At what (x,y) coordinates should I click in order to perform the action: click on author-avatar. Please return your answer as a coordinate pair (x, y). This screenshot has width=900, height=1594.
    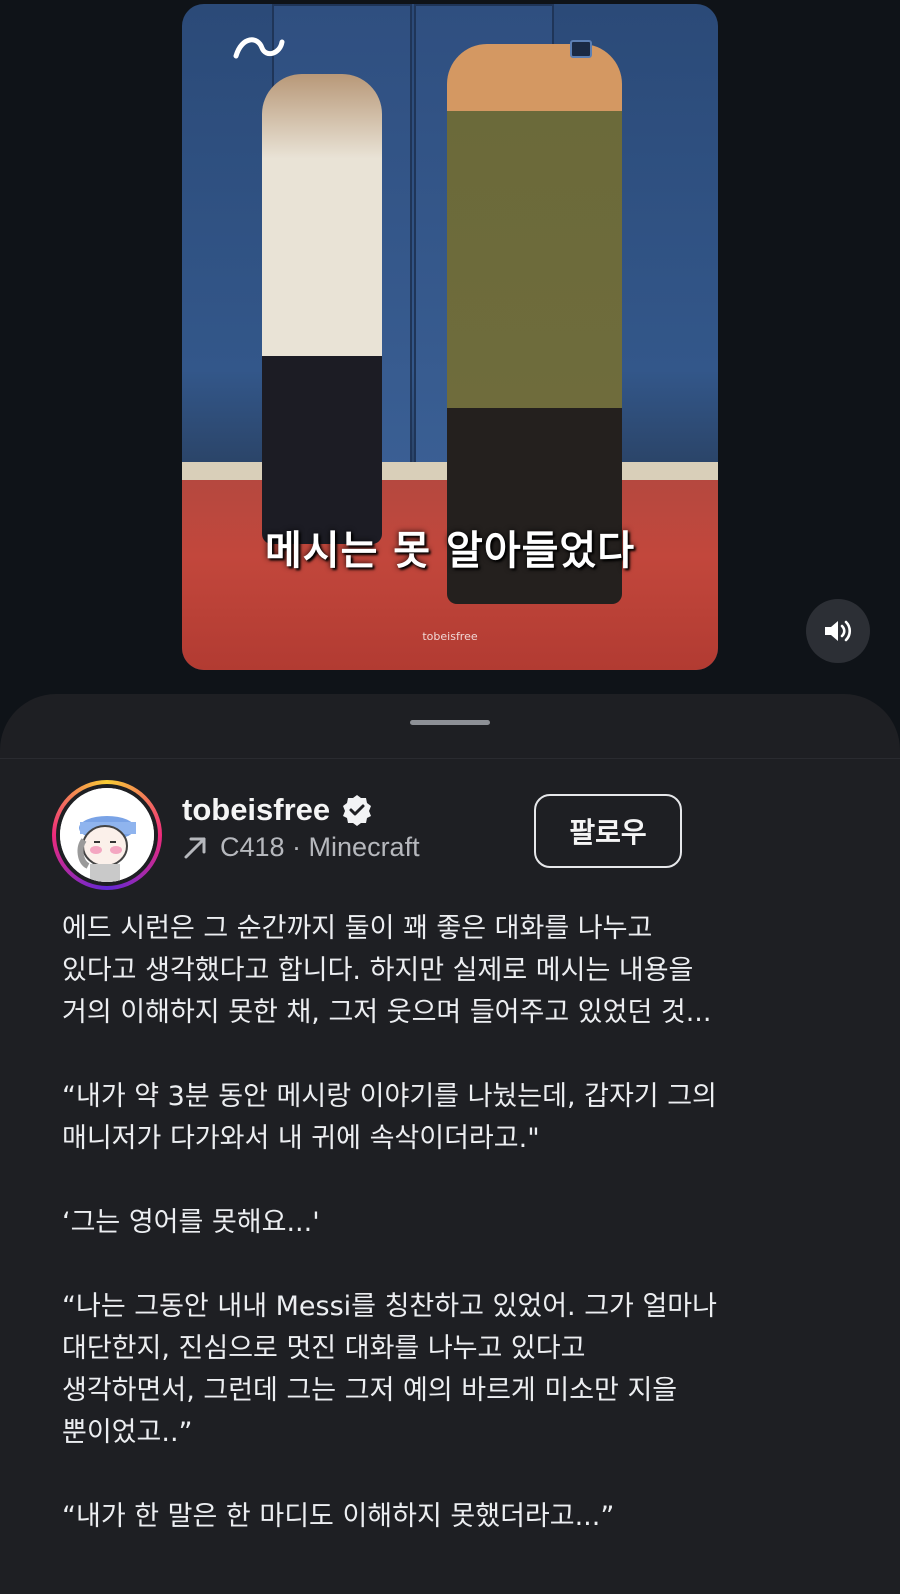
    Looking at the image, I should click on (107, 835).